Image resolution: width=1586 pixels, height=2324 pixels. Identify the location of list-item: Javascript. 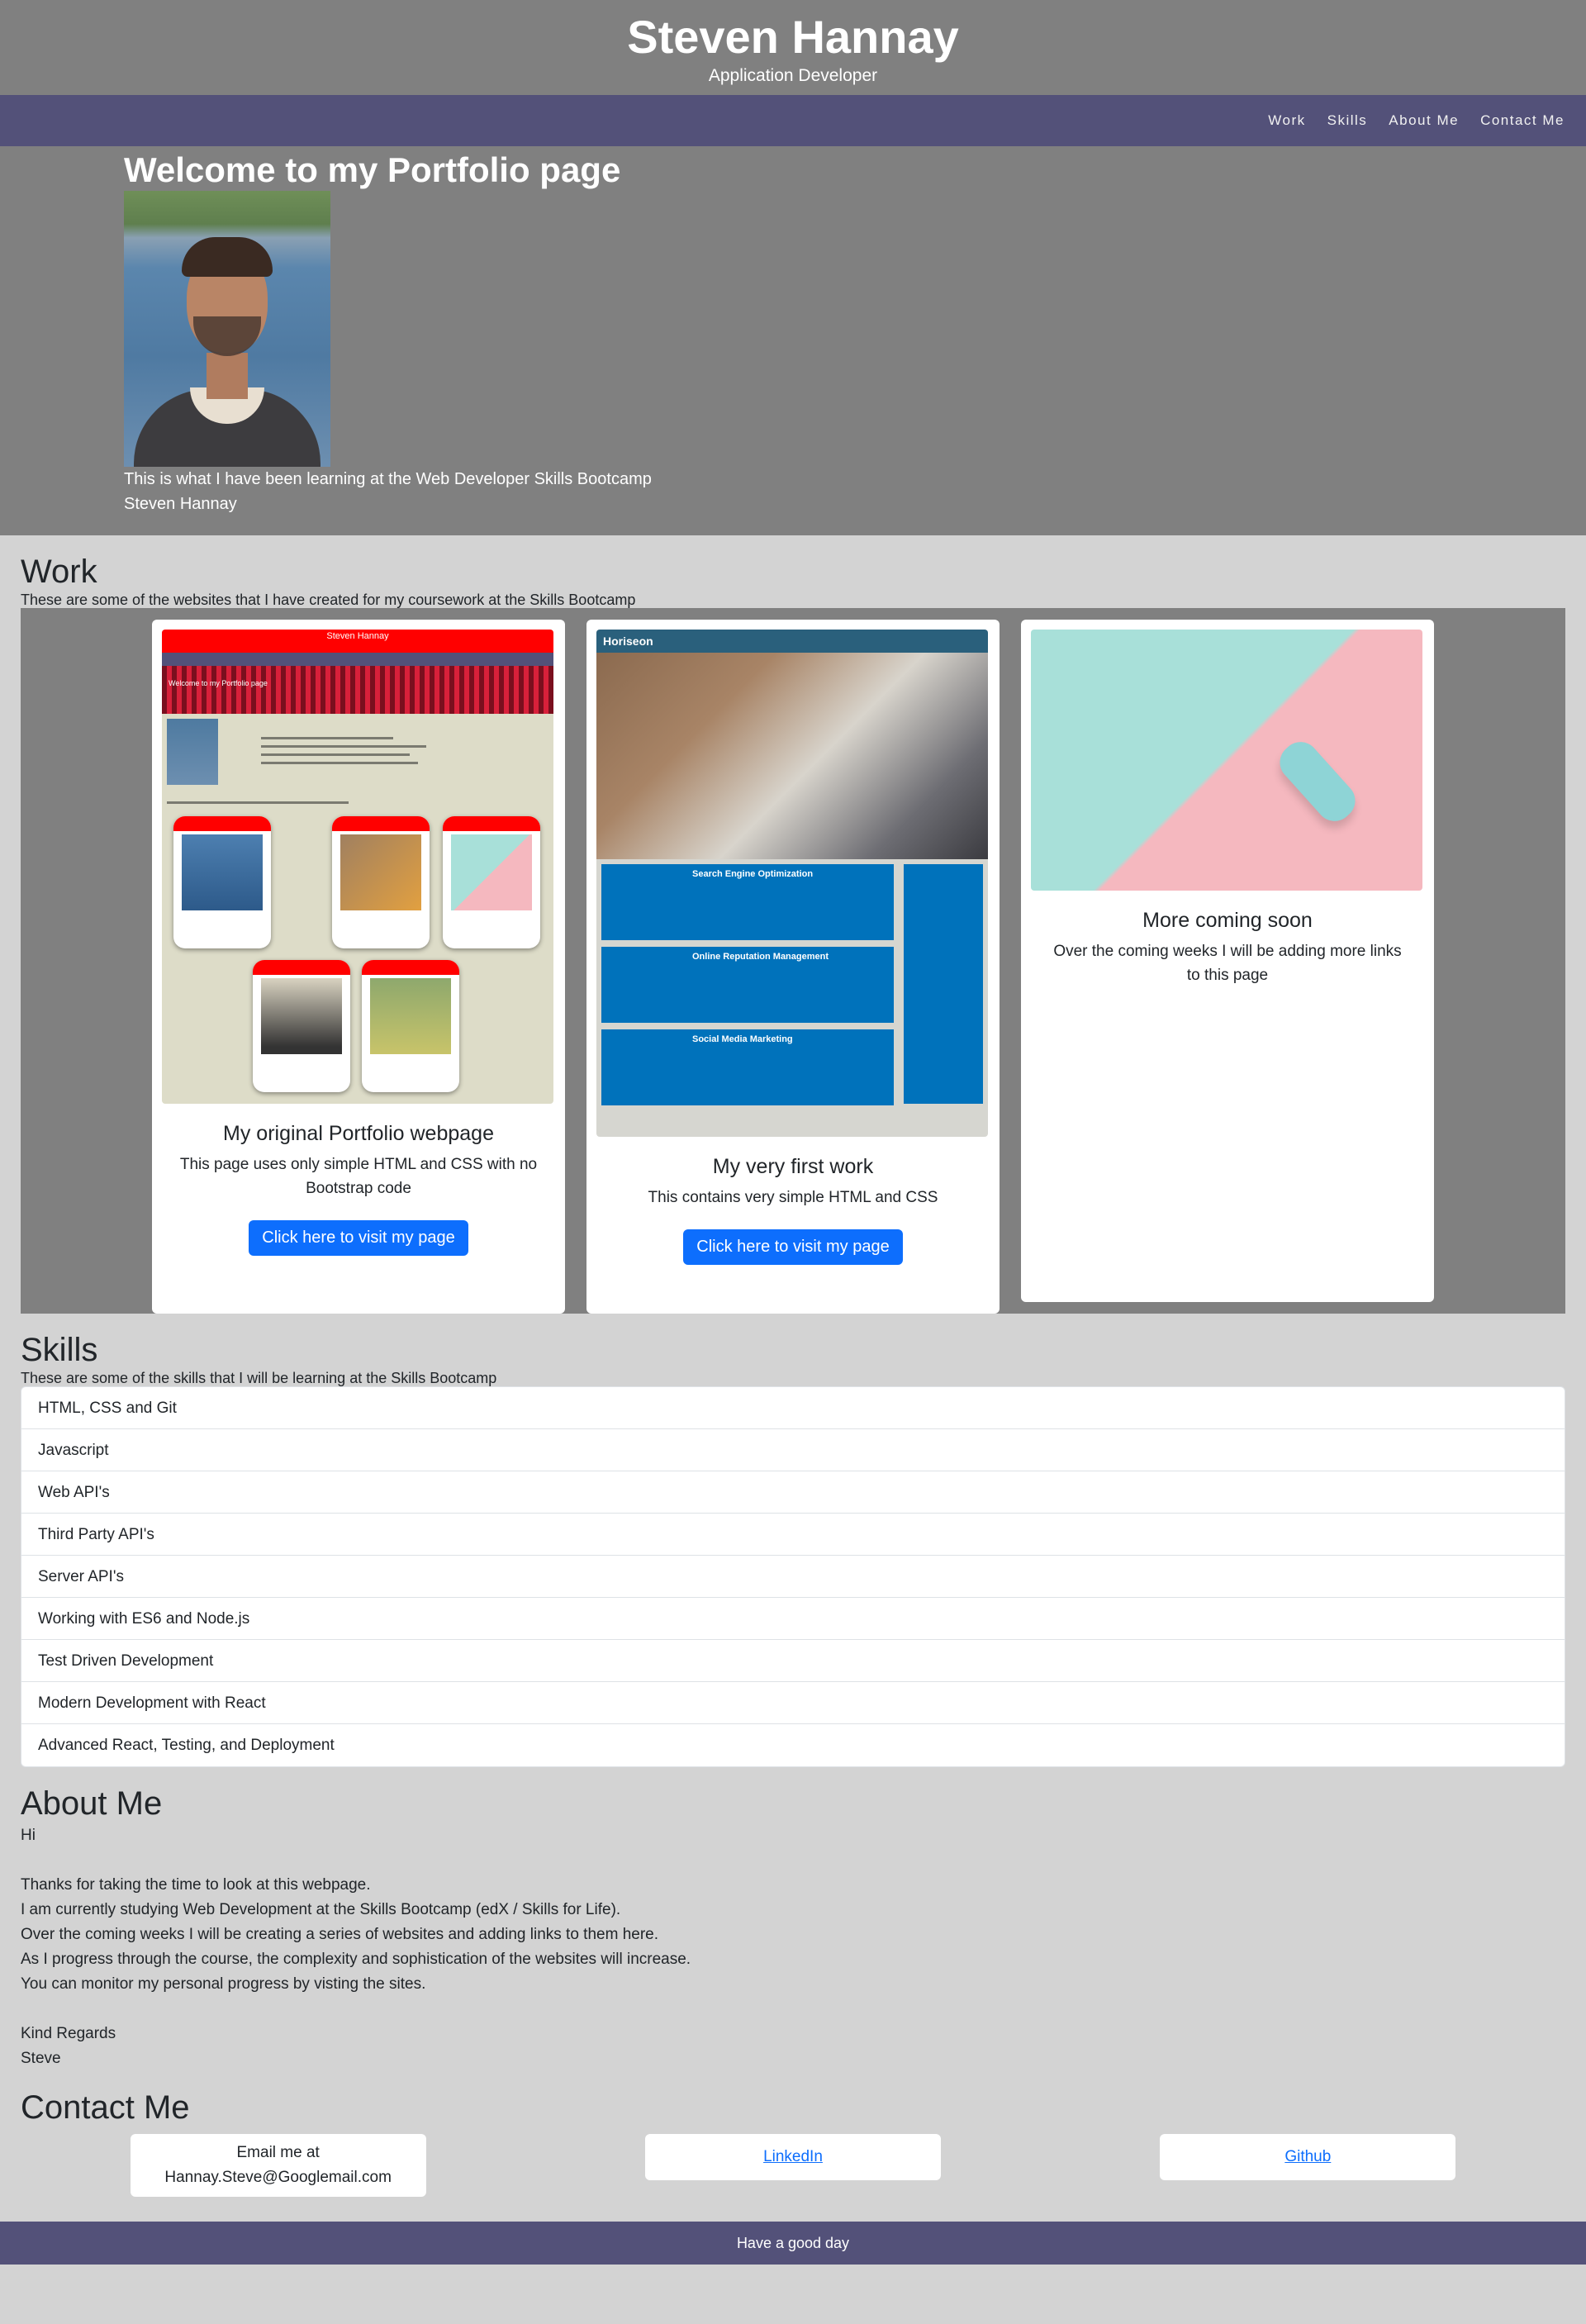
(793, 1450).